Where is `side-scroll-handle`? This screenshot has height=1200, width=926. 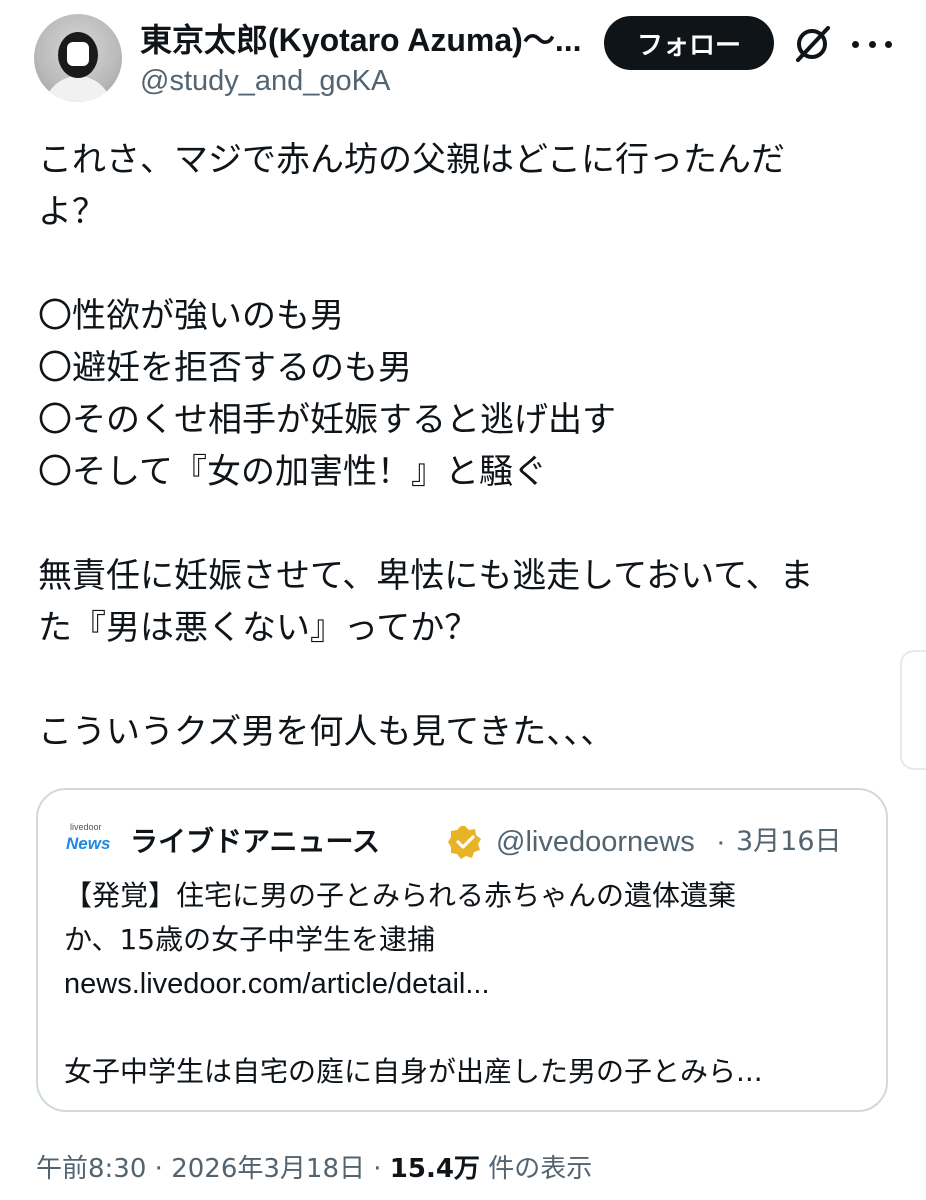 side-scroll-handle is located at coordinates (913, 710).